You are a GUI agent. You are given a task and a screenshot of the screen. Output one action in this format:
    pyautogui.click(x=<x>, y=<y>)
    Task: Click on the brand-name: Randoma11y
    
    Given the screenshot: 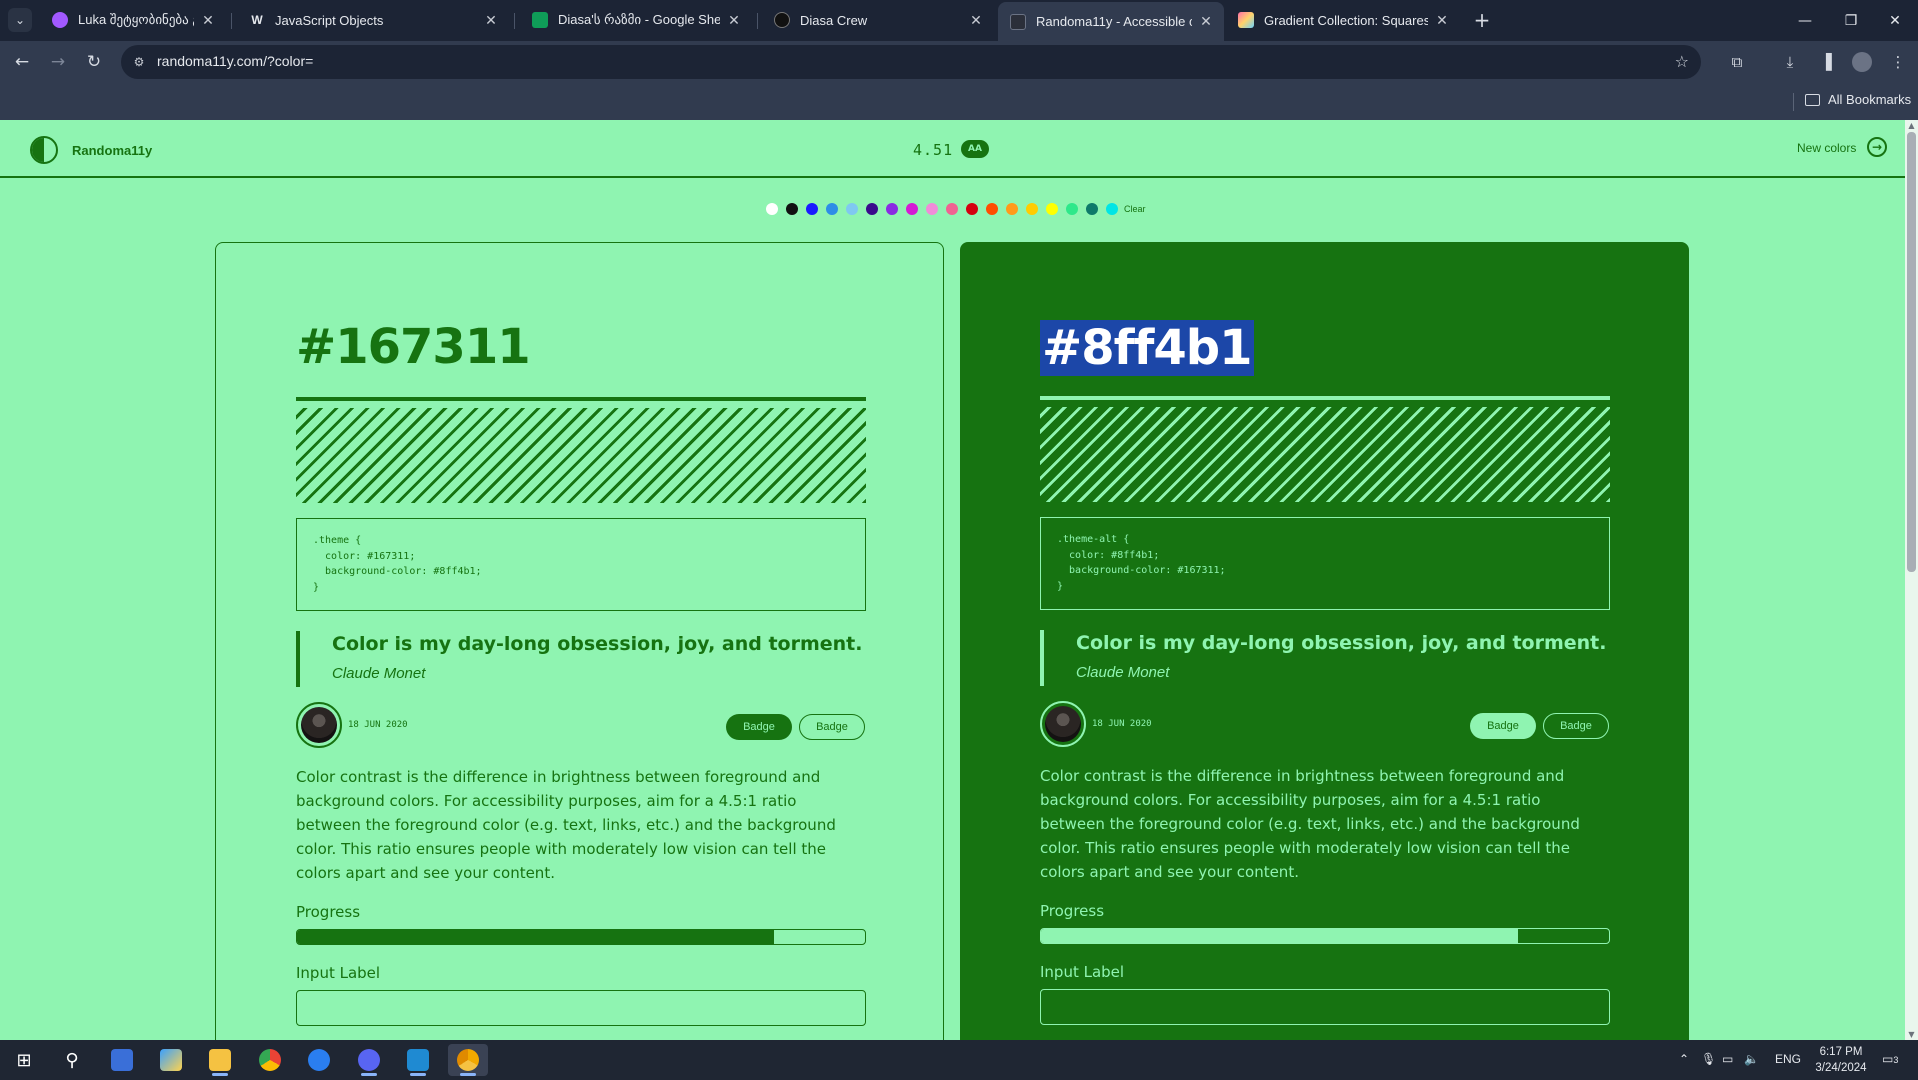 What is the action you would take?
    pyautogui.click(x=112, y=150)
    